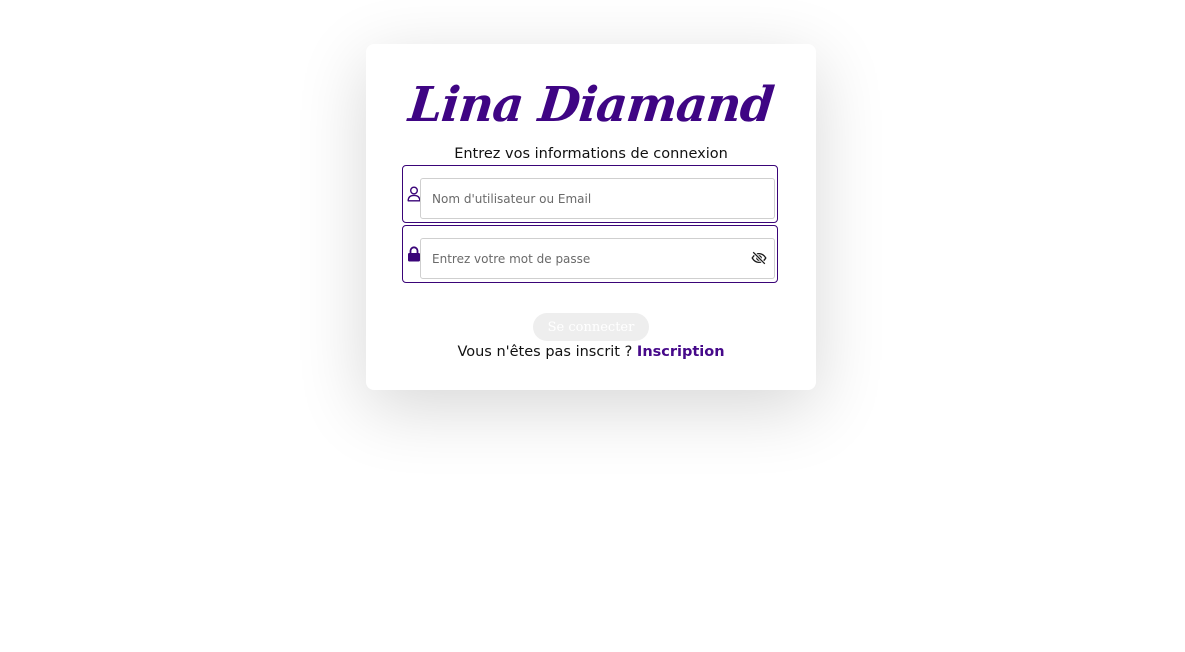 This screenshot has height=652, width=1185. Describe the element at coordinates (597, 198) in the screenshot. I see `username-input` at that location.